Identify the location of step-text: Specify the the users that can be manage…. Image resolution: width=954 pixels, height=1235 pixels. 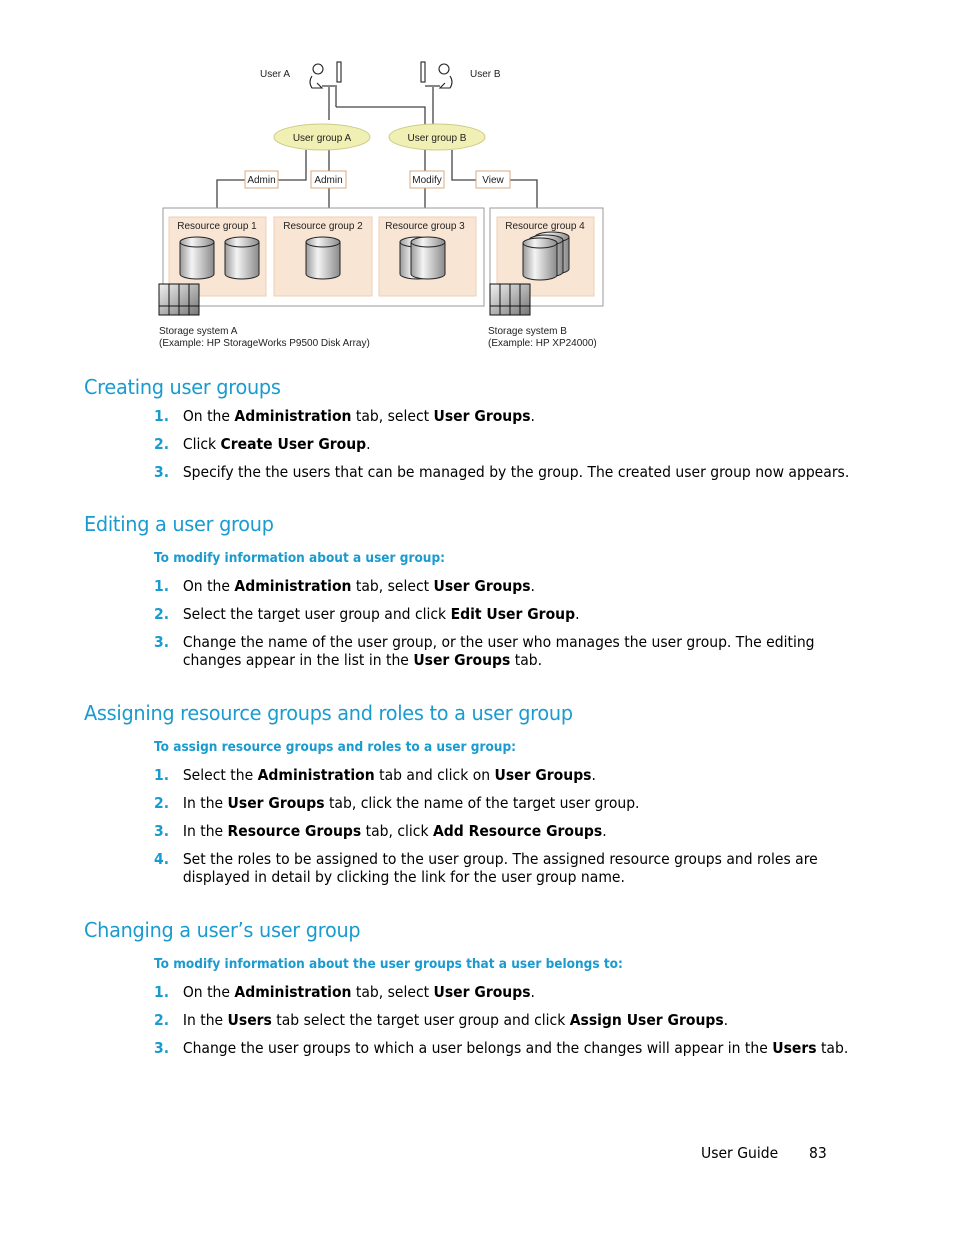
(516, 472).